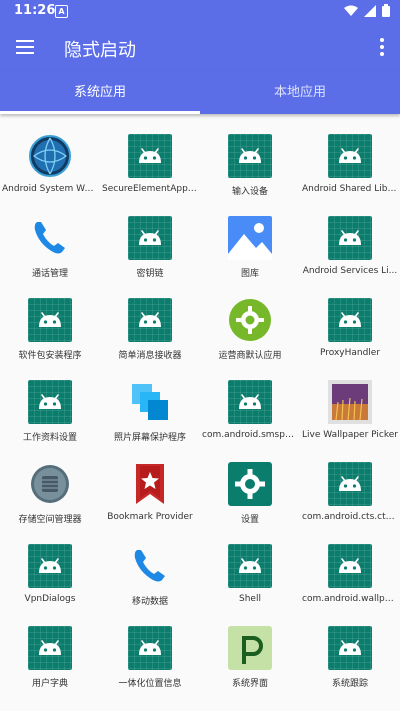 The height and width of the screenshot is (711, 400). What do you see at coordinates (150, 566) in the screenshot?
I see `phone-blue-icon` at bounding box center [150, 566].